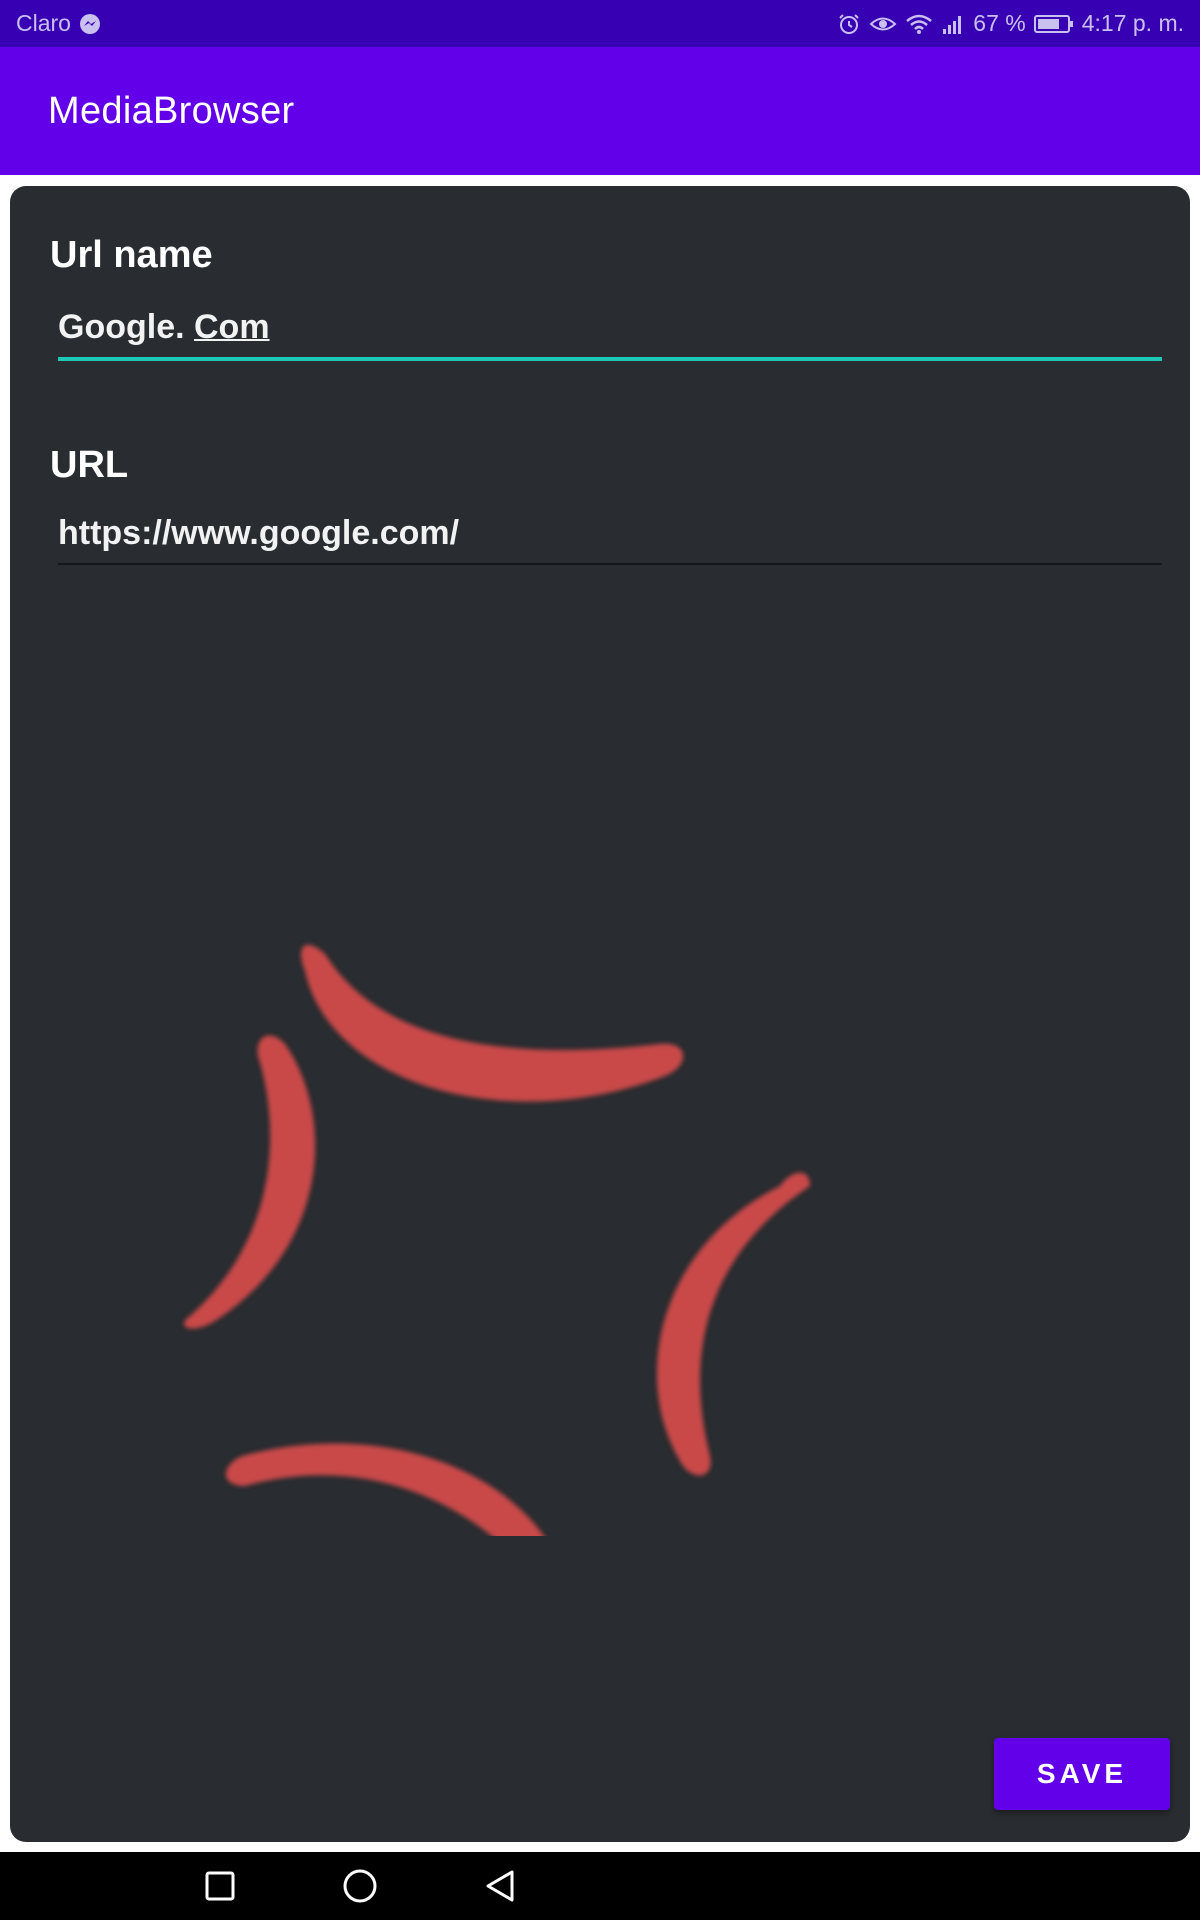 The width and height of the screenshot is (1200, 1920). I want to click on url-name-label: Url name, so click(131, 255).